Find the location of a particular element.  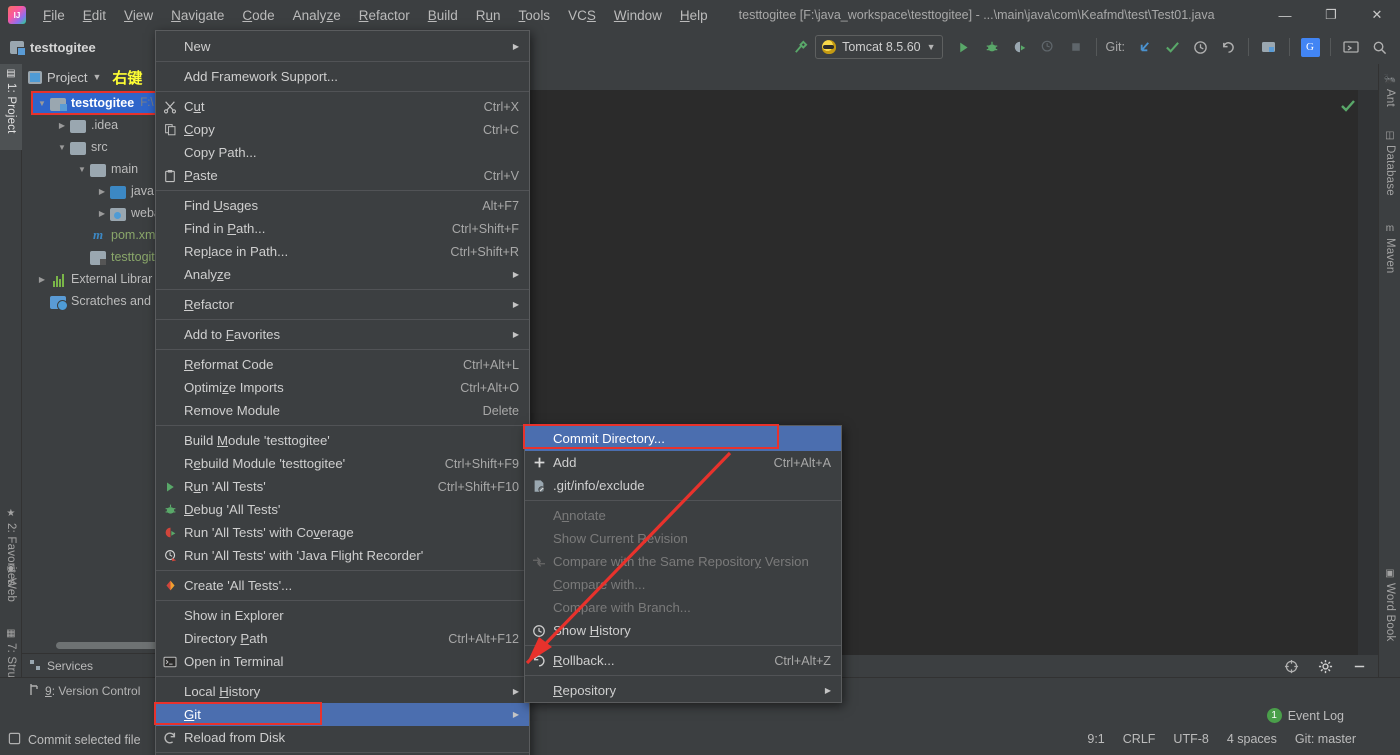

git-commit-icon is located at coordinates (1172, 47).